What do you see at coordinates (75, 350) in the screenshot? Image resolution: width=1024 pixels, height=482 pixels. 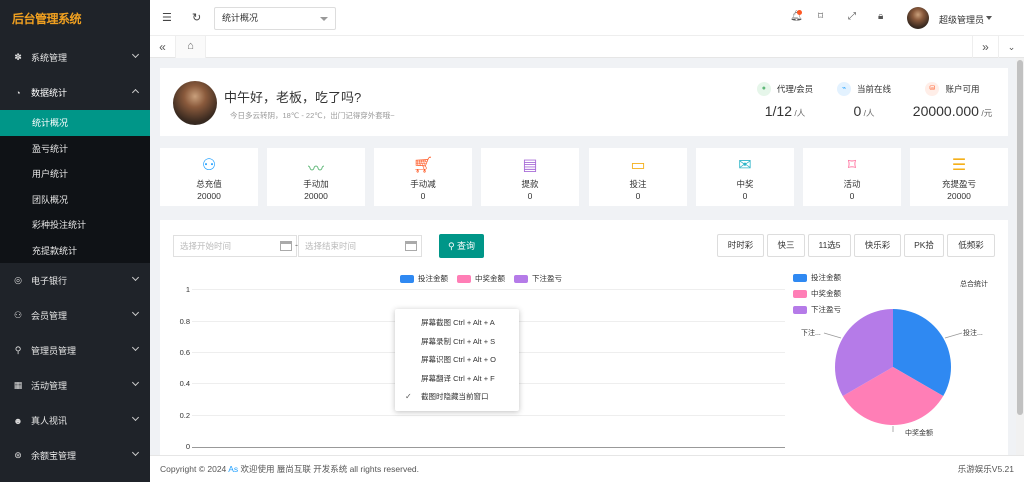 I see `sidebar-item-admins: ⚲ 管理员管理` at bounding box center [75, 350].